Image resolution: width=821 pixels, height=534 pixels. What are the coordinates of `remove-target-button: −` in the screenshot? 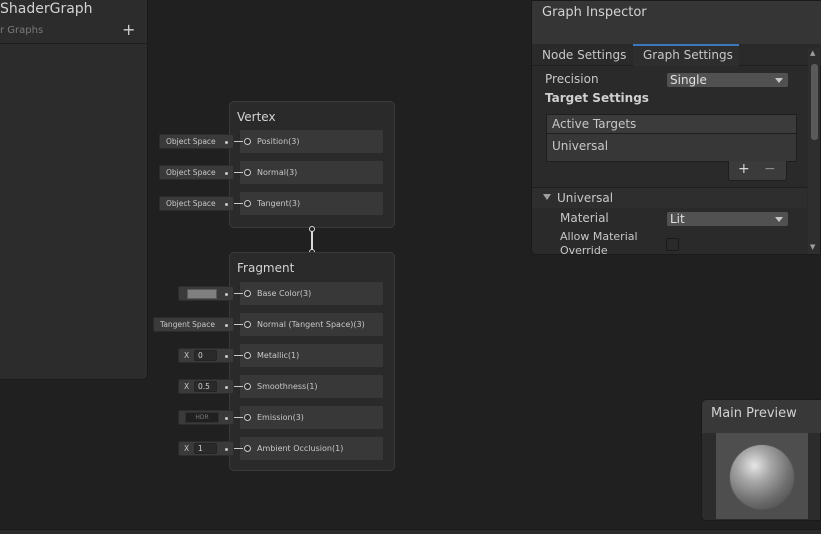 It's located at (770, 169).